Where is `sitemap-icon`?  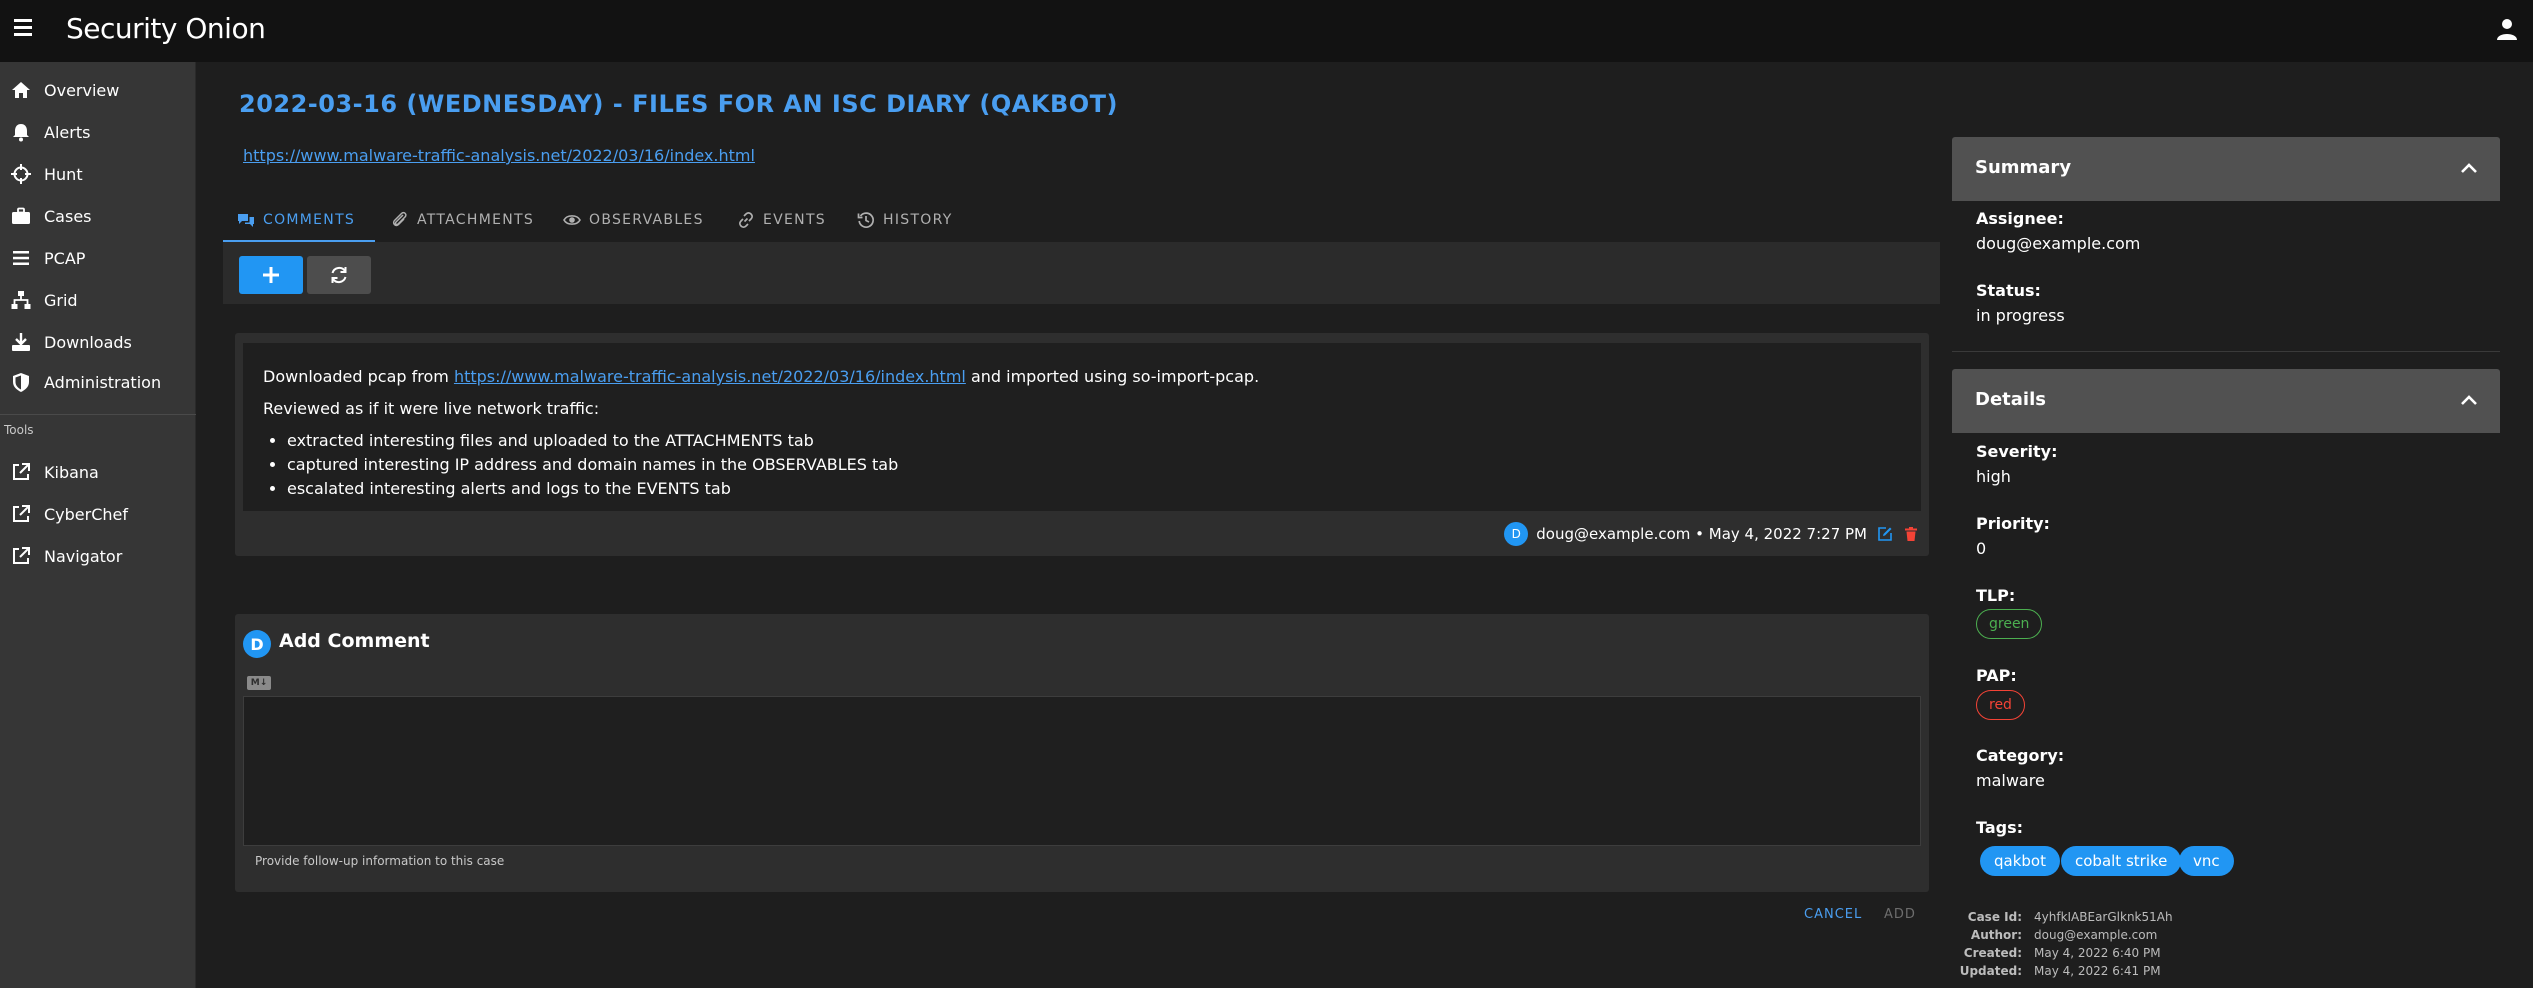 sitemap-icon is located at coordinates (21, 300).